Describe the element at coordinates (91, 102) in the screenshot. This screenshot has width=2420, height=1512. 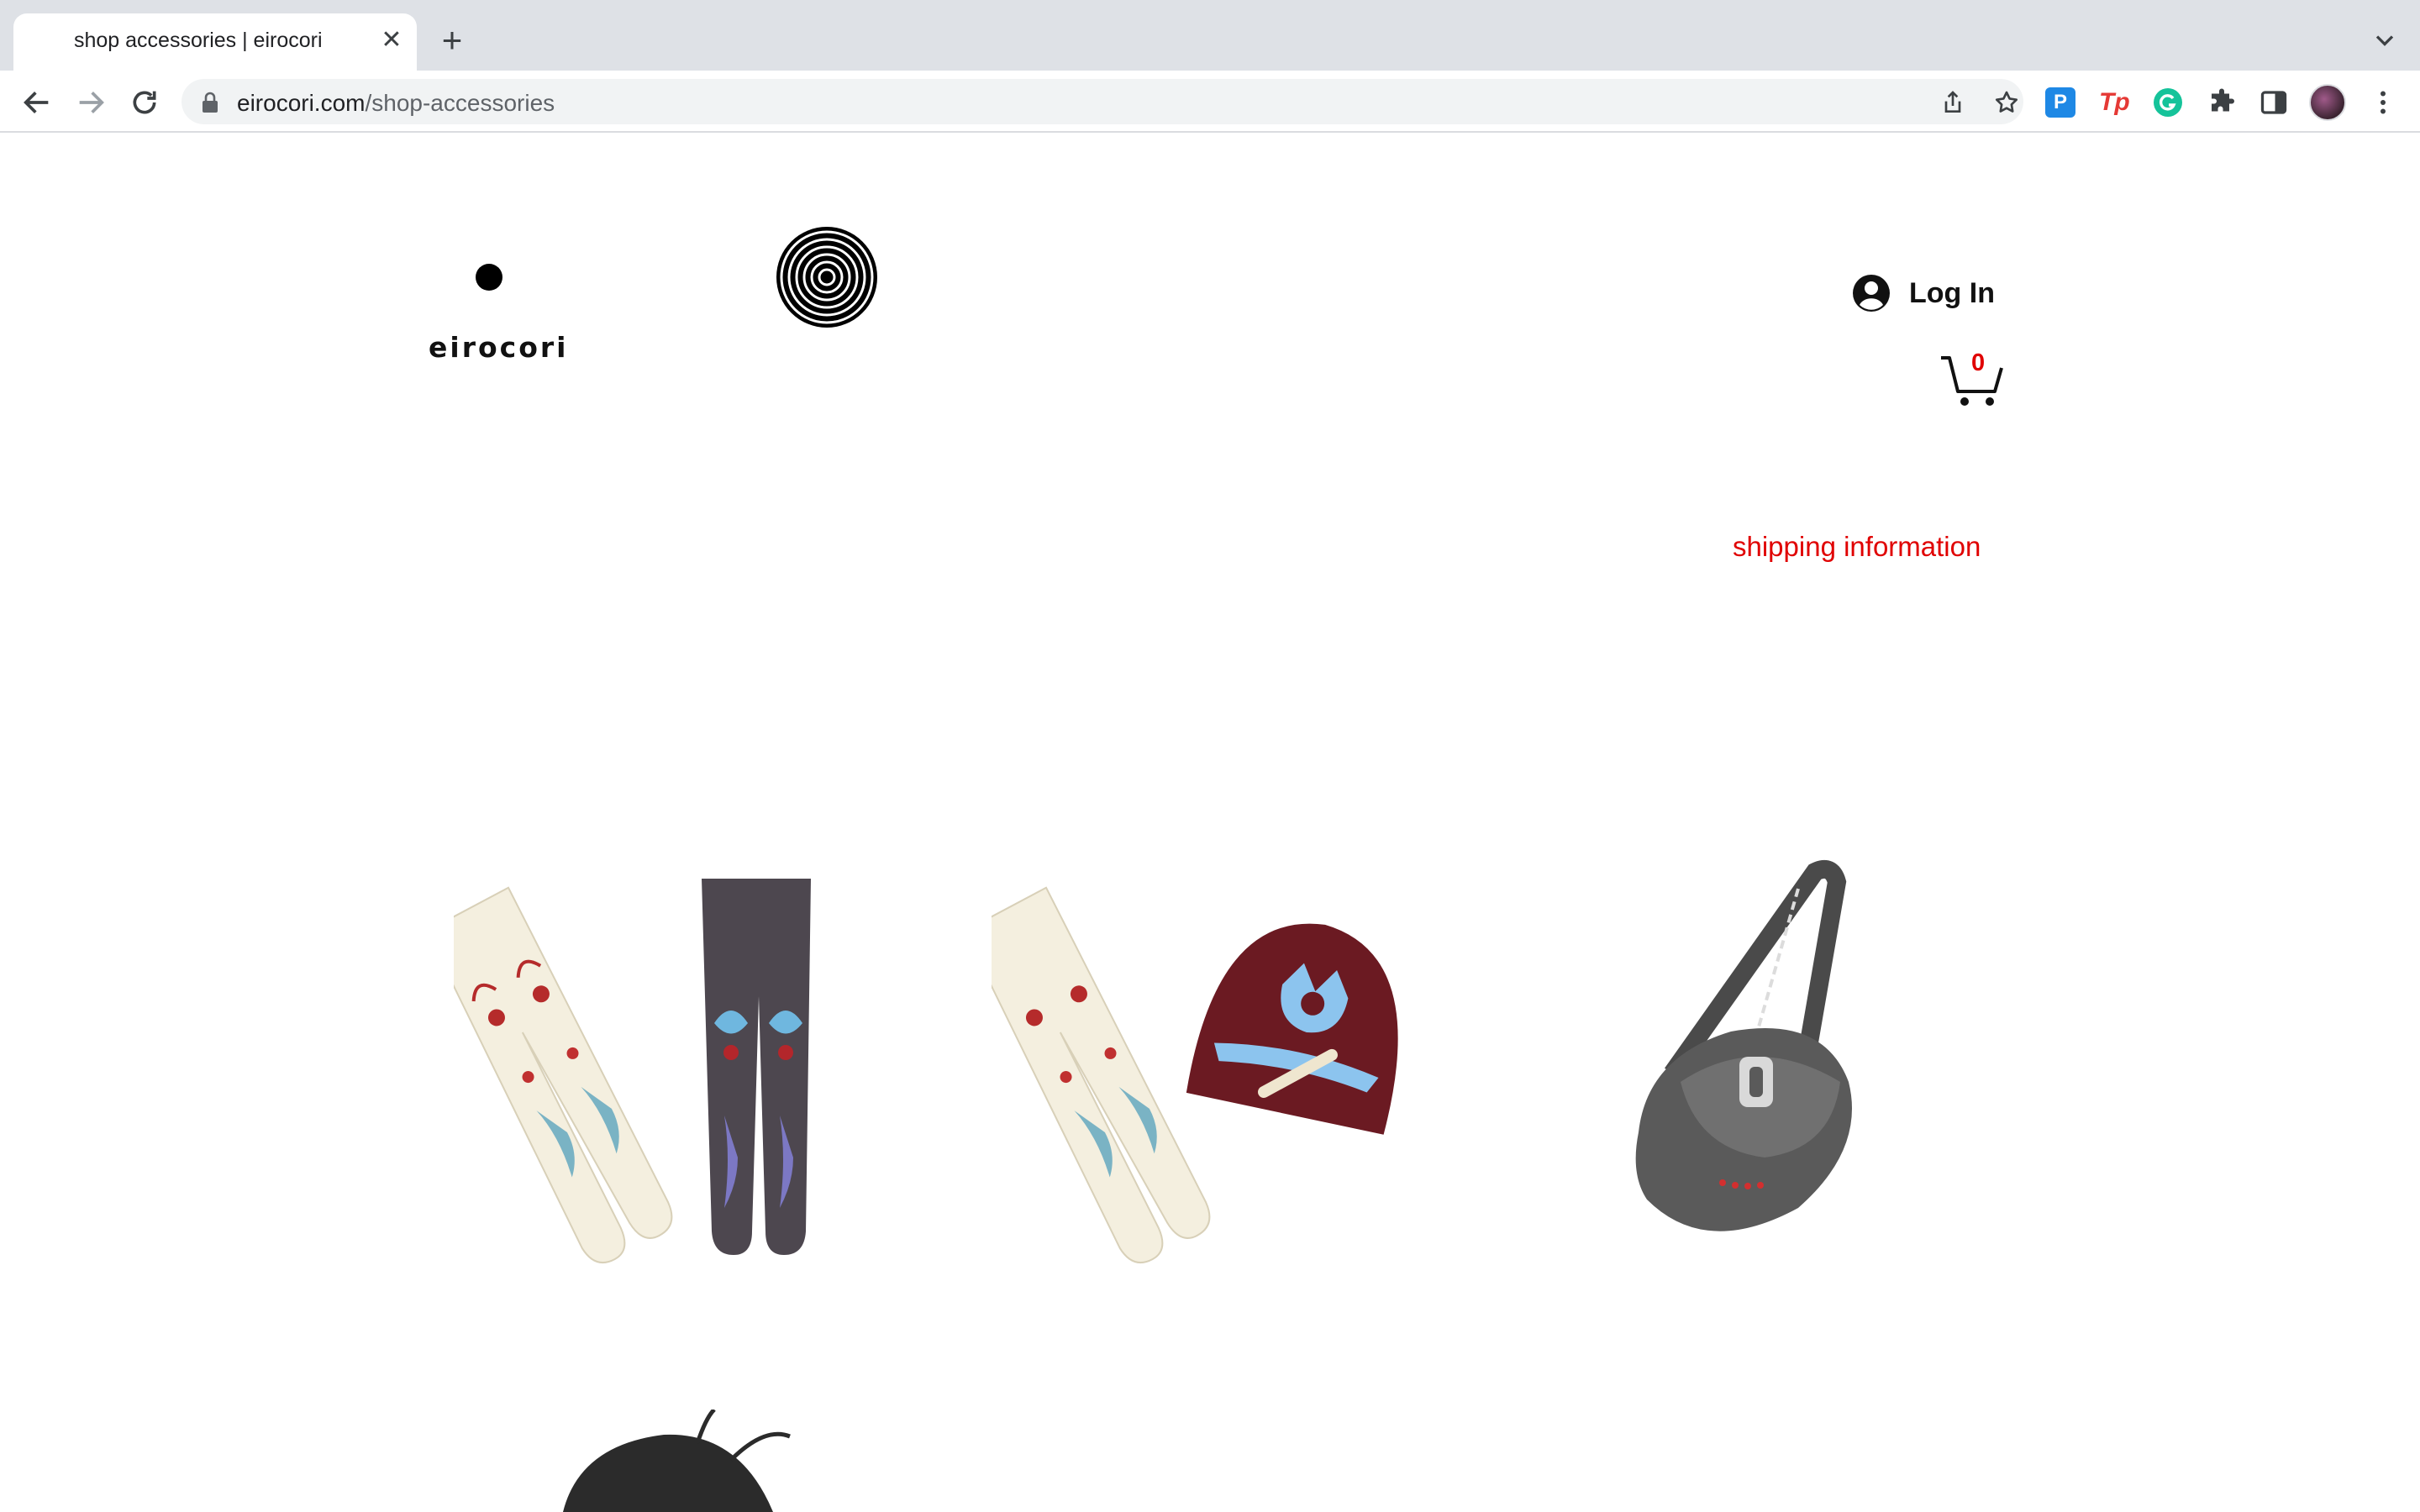
I see `forward-arrow-icon` at that location.